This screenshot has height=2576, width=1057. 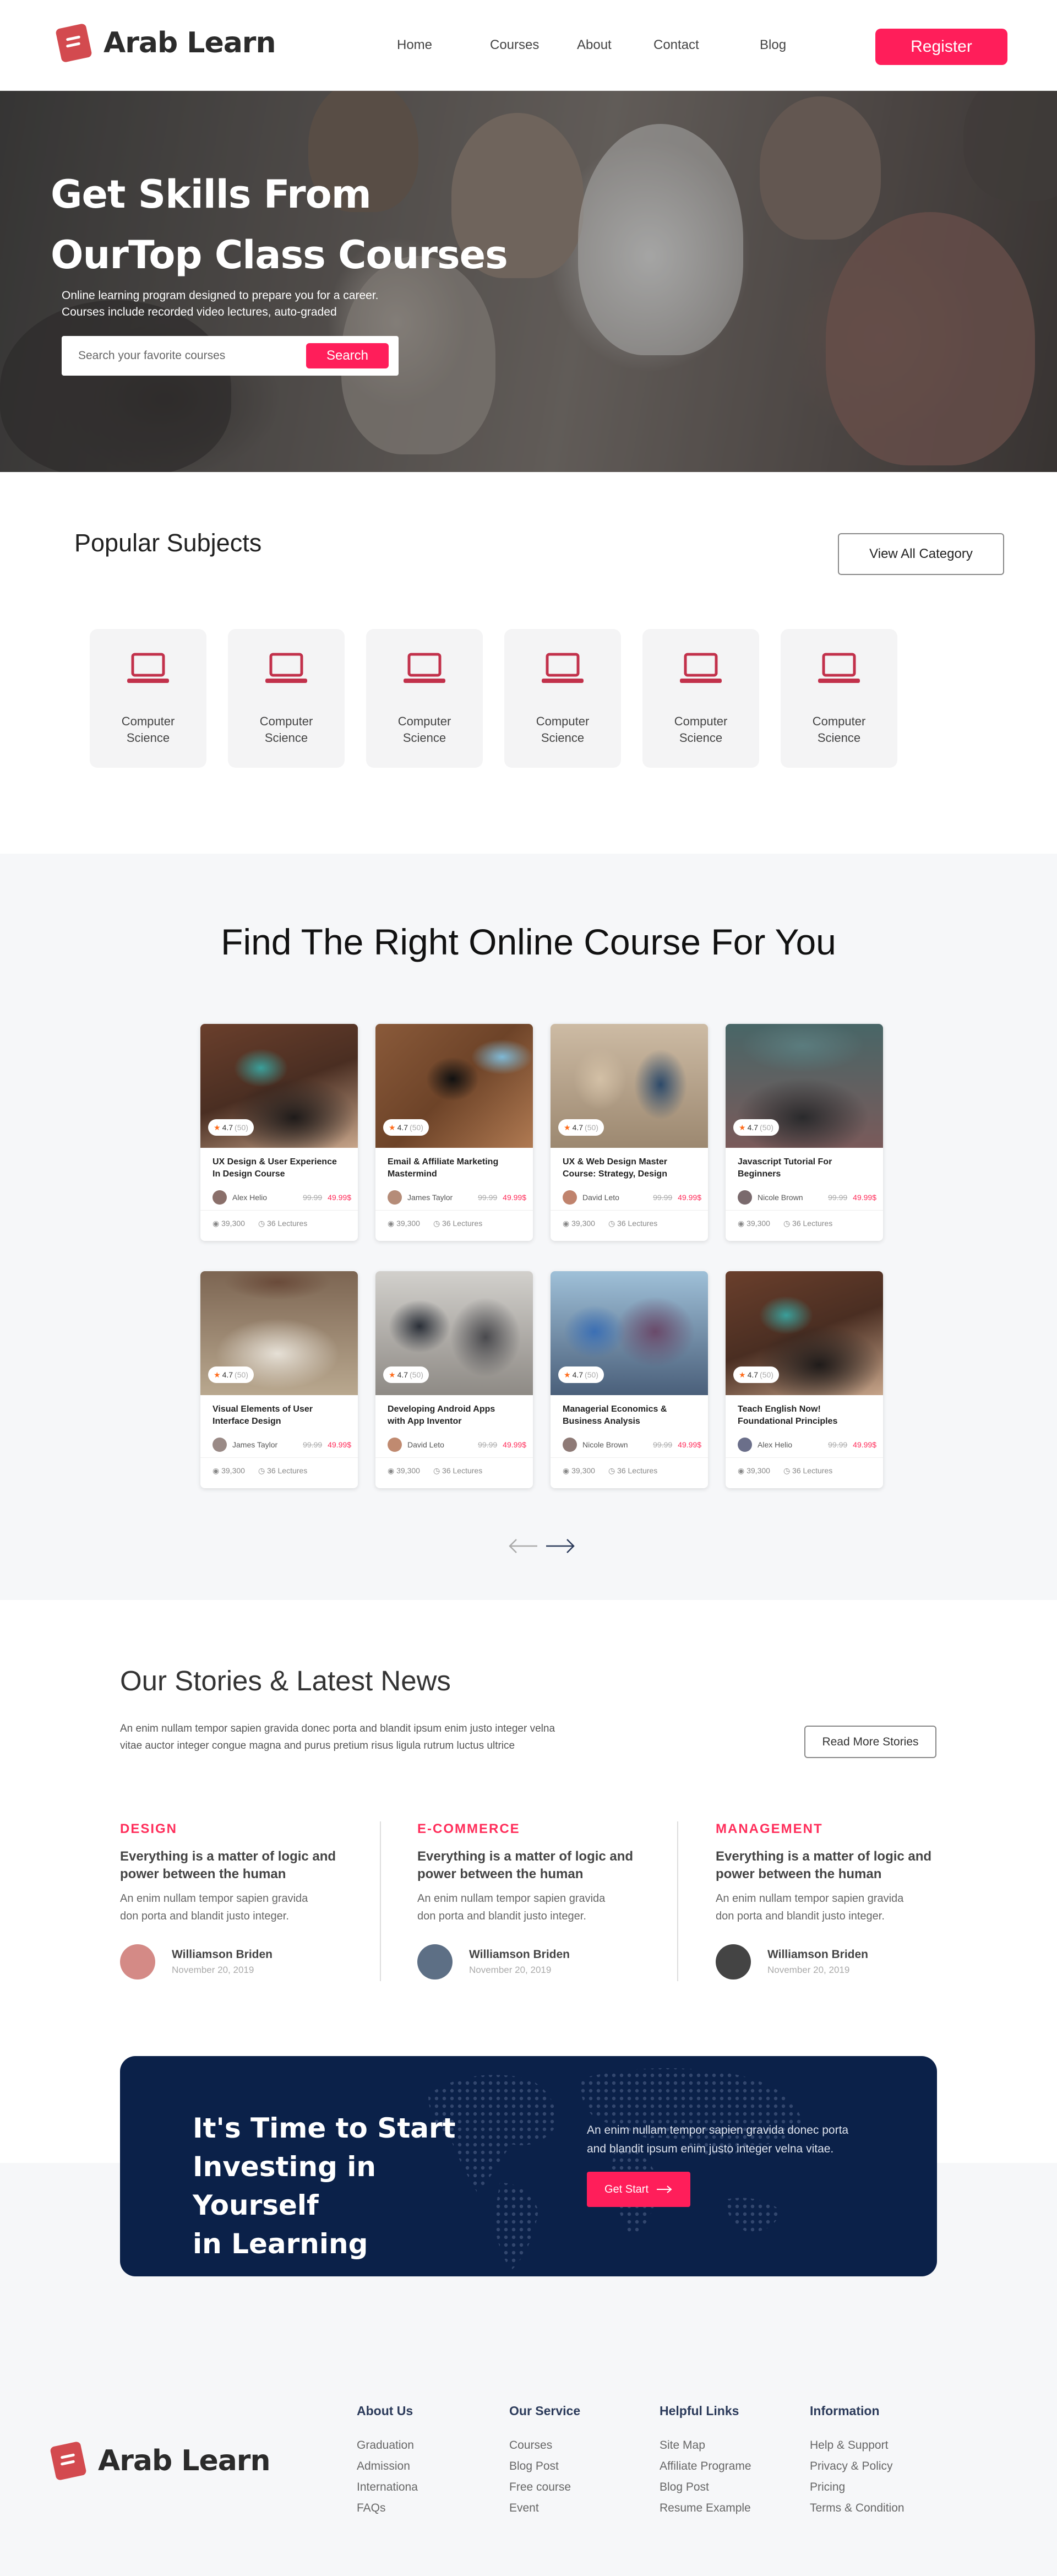 What do you see at coordinates (567, 1375) in the screenshot?
I see `star-icon: ★` at bounding box center [567, 1375].